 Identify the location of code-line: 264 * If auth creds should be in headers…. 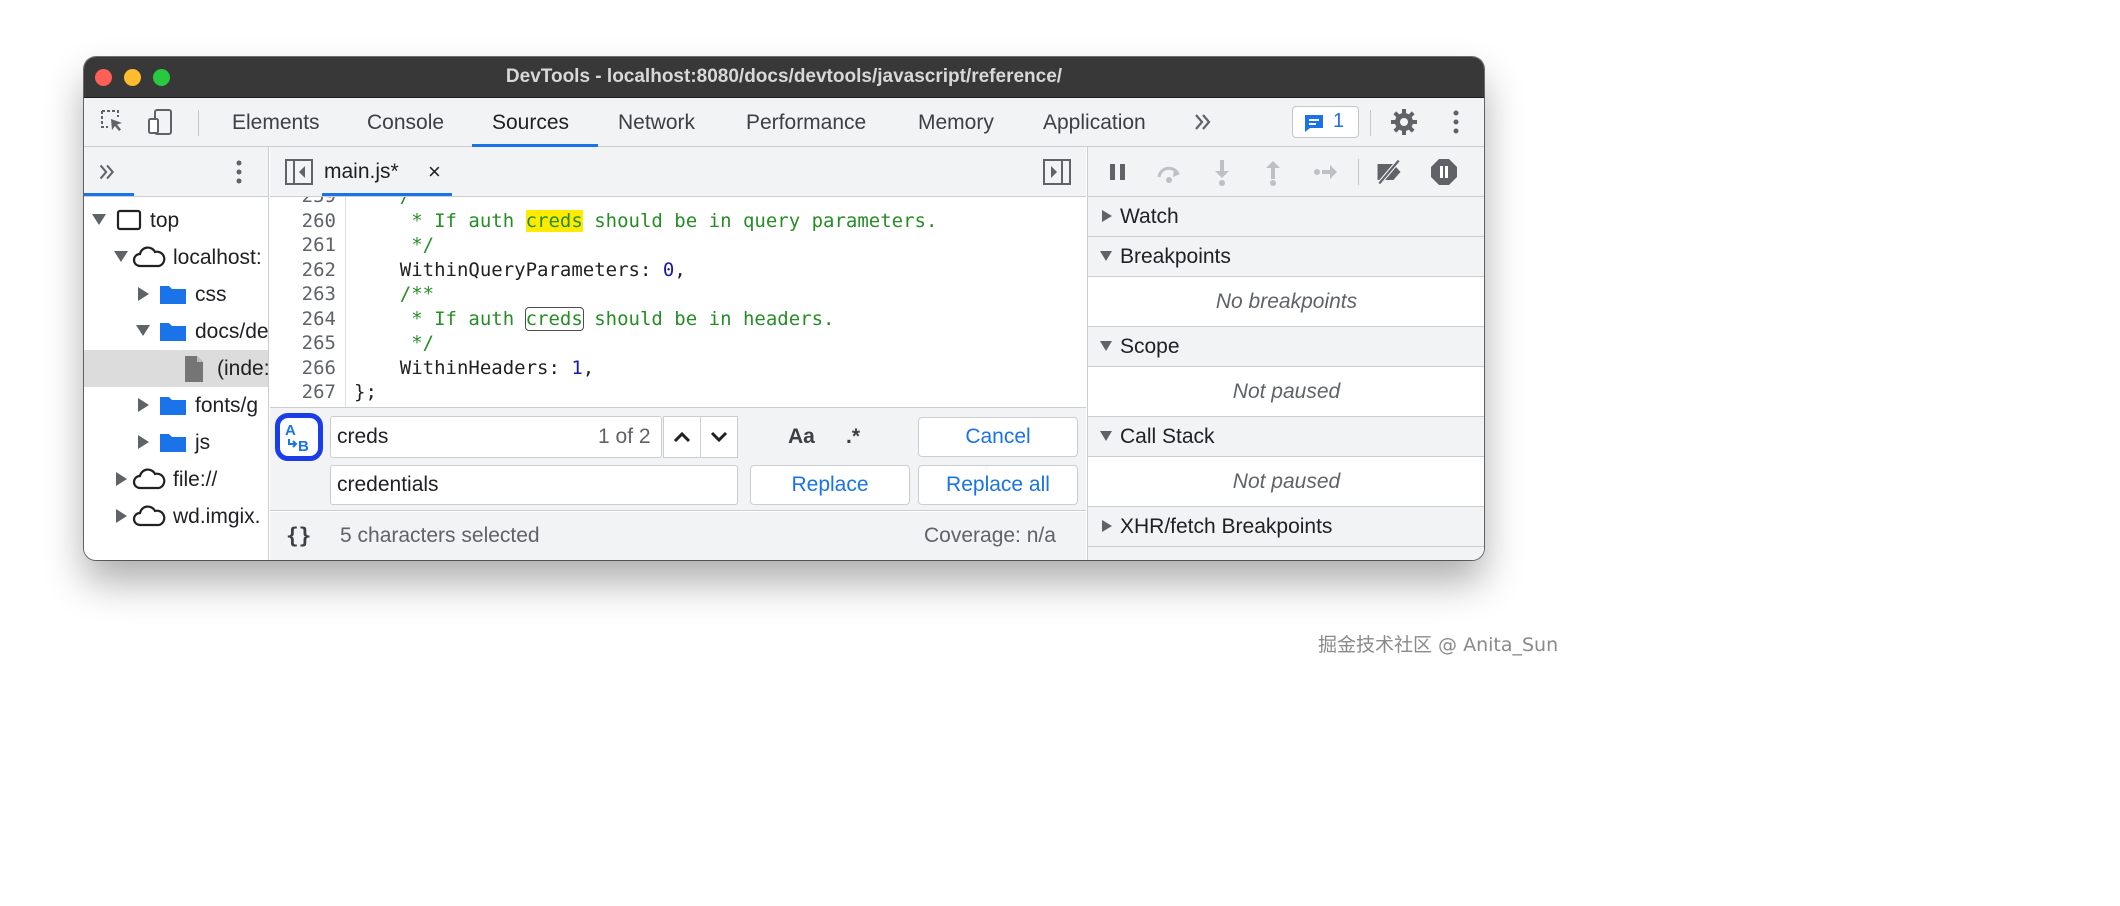
(678, 319).